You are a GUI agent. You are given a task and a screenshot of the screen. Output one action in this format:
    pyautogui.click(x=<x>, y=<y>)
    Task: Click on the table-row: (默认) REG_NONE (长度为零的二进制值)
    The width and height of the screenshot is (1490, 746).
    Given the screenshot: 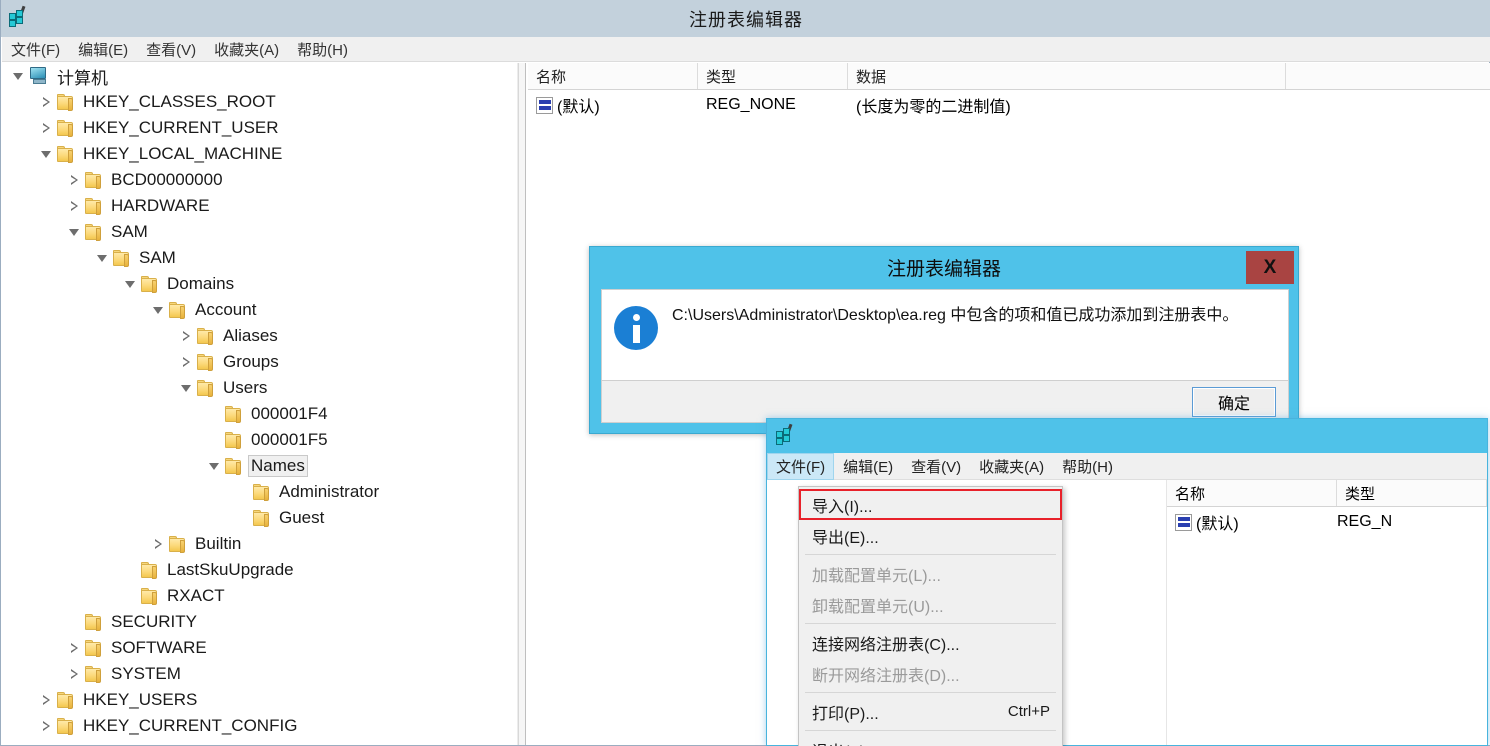 What is the action you would take?
    pyautogui.click(x=1009, y=105)
    